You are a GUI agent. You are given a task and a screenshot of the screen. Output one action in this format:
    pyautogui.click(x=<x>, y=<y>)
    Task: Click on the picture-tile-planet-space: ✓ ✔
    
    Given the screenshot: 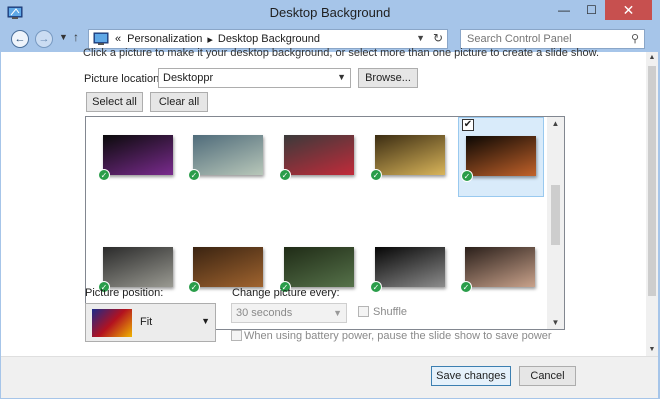 What is the action you would take?
    pyautogui.click(x=501, y=157)
    